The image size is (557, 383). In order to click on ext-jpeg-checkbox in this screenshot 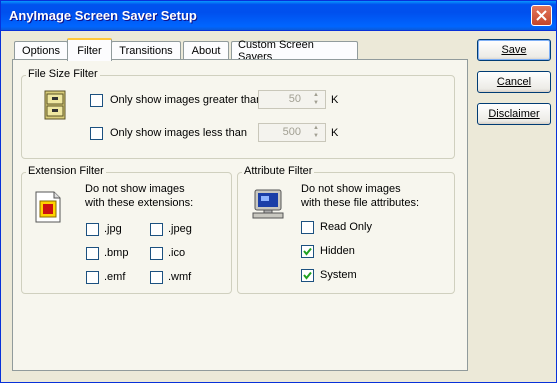, I will do `click(156, 229)`.